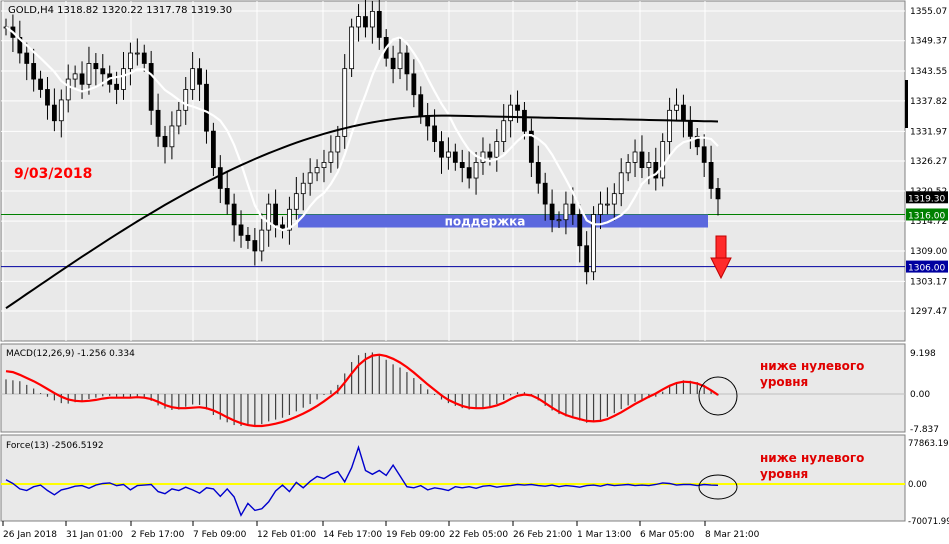 Image resolution: width=949 pixels, height=544 pixels. What do you see at coordinates (784, 474) in the screenshot?
I see `force-note-text-line2: уровня` at bounding box center [784, 474].